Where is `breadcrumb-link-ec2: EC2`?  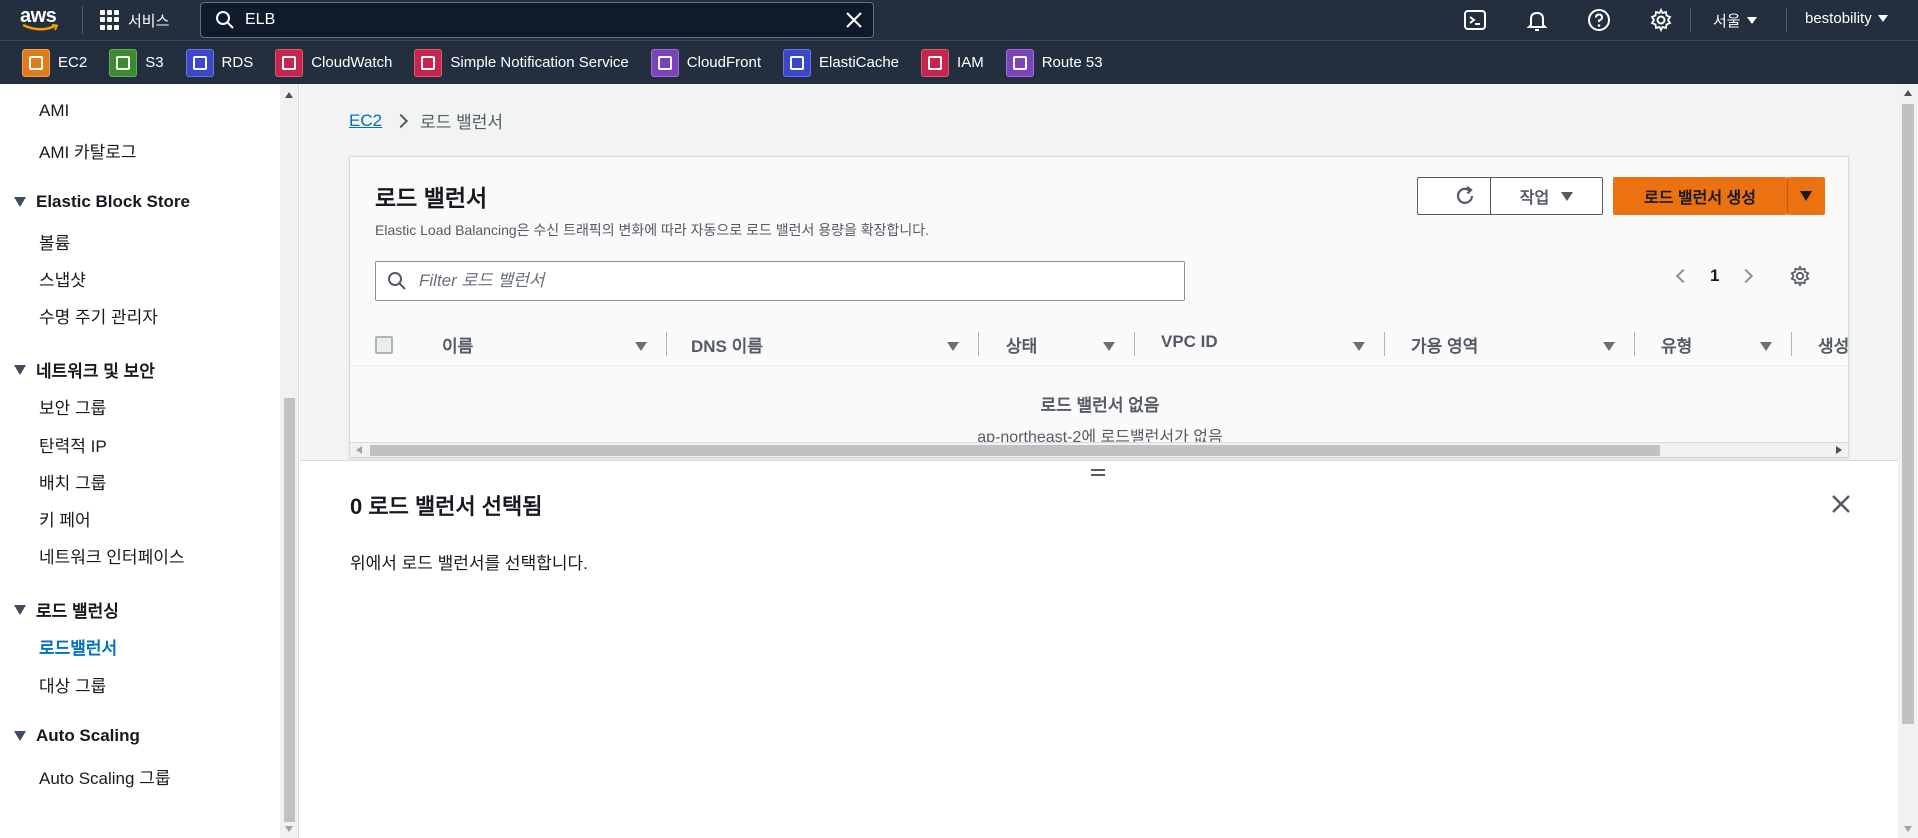 breadcrumb-link-ec2: EC2 is located at coordinates (365, 121).